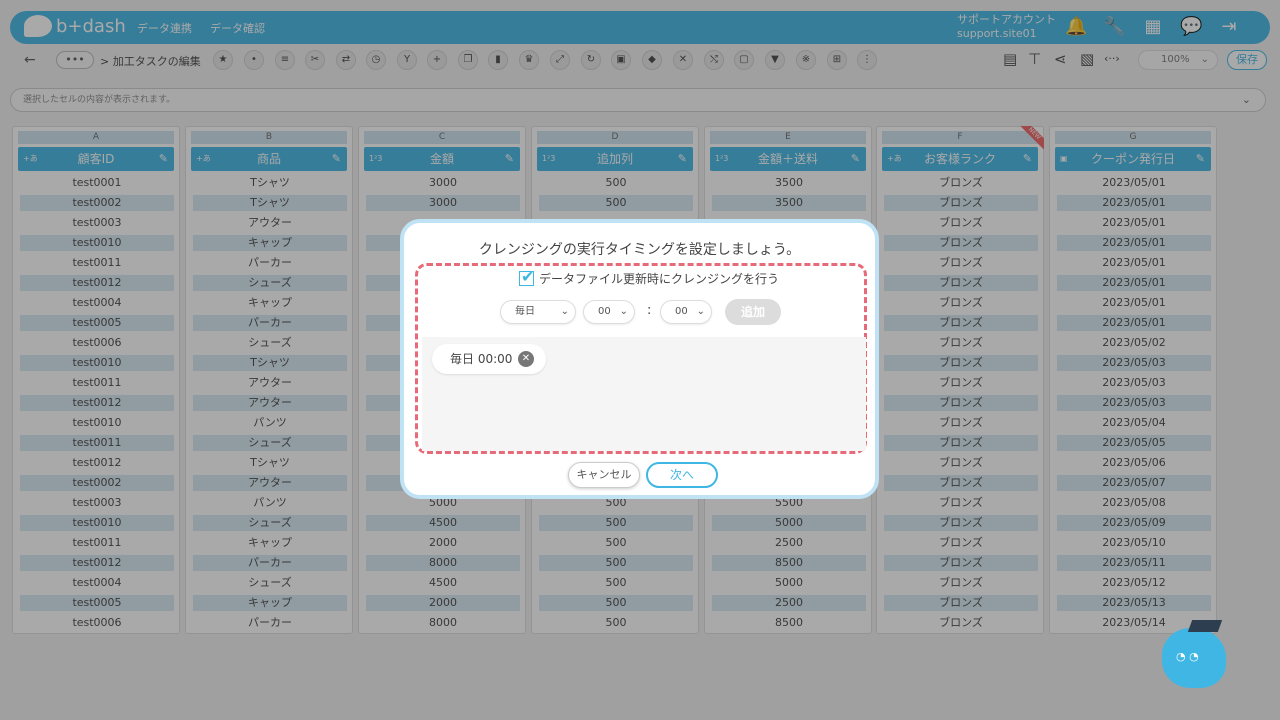 The height and width of the screenshot is (720, 1280). I want to click on hour-select: 00 ⌄, so click(609, 312).